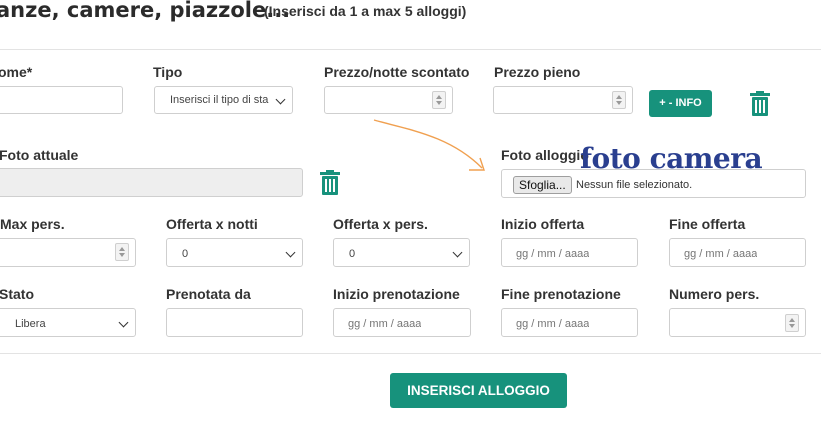 Image resolution: width=821 pixels, height=429 pixels. Describe the element at coordinates (478, 390) in the screenshot. I see `insert-accommodation-button: INSERISCI ALLOGGIO` at that location.